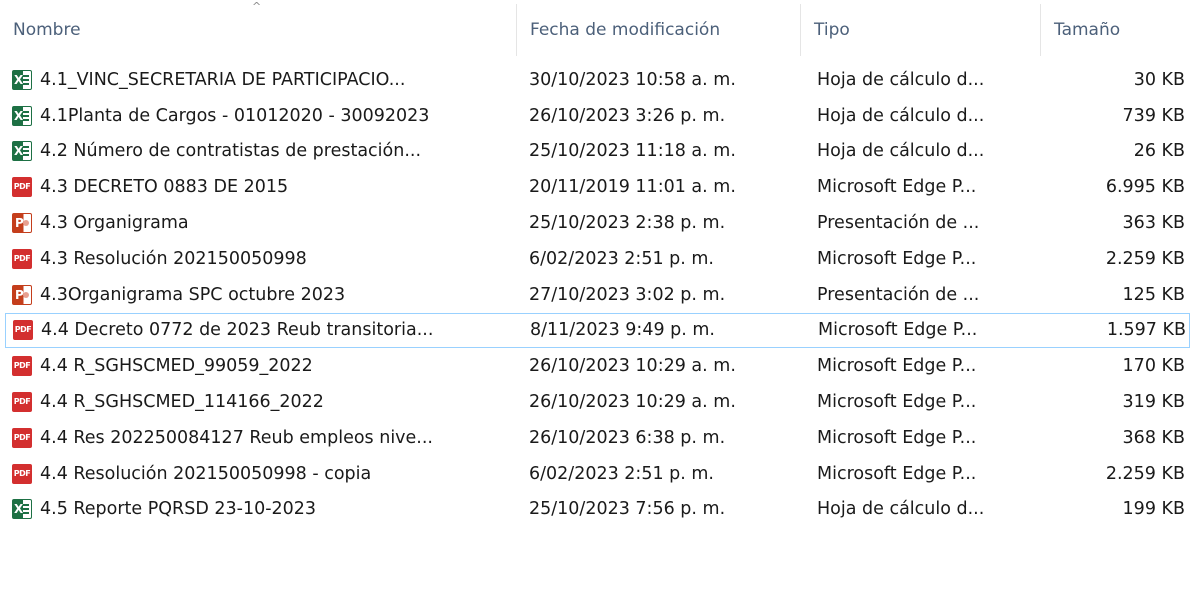 The width and height of the screenshot is (1203, 598). I want to click on file-name-cell: 4.3 Resolución 202150050998, so click(262, 259).